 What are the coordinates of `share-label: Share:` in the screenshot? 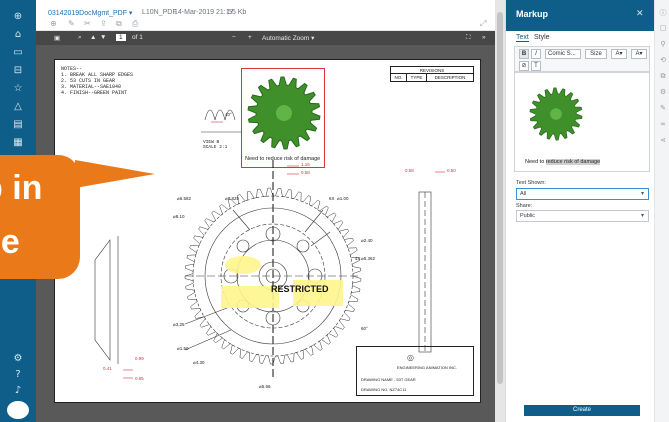 It's located at (524, 206).